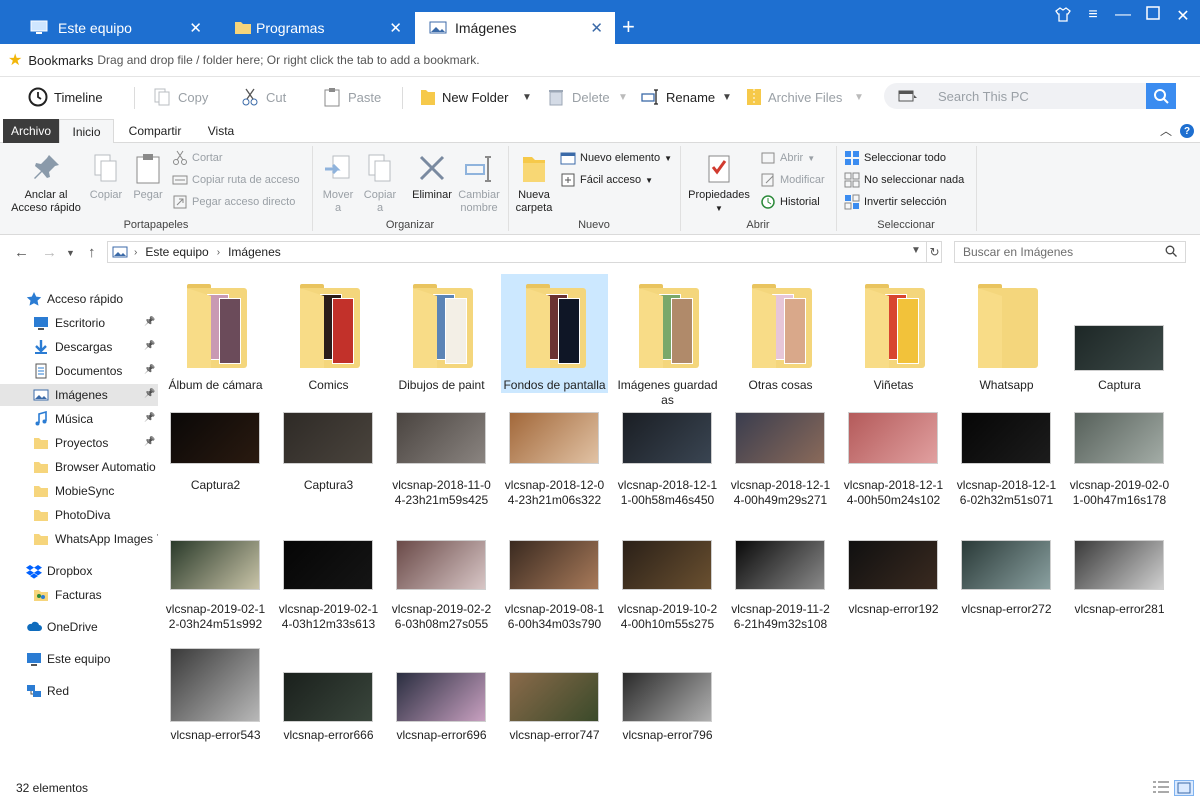 This screenshot has height=800, width=1200. I want to click on copy-button: Copy, so click(180, 97).